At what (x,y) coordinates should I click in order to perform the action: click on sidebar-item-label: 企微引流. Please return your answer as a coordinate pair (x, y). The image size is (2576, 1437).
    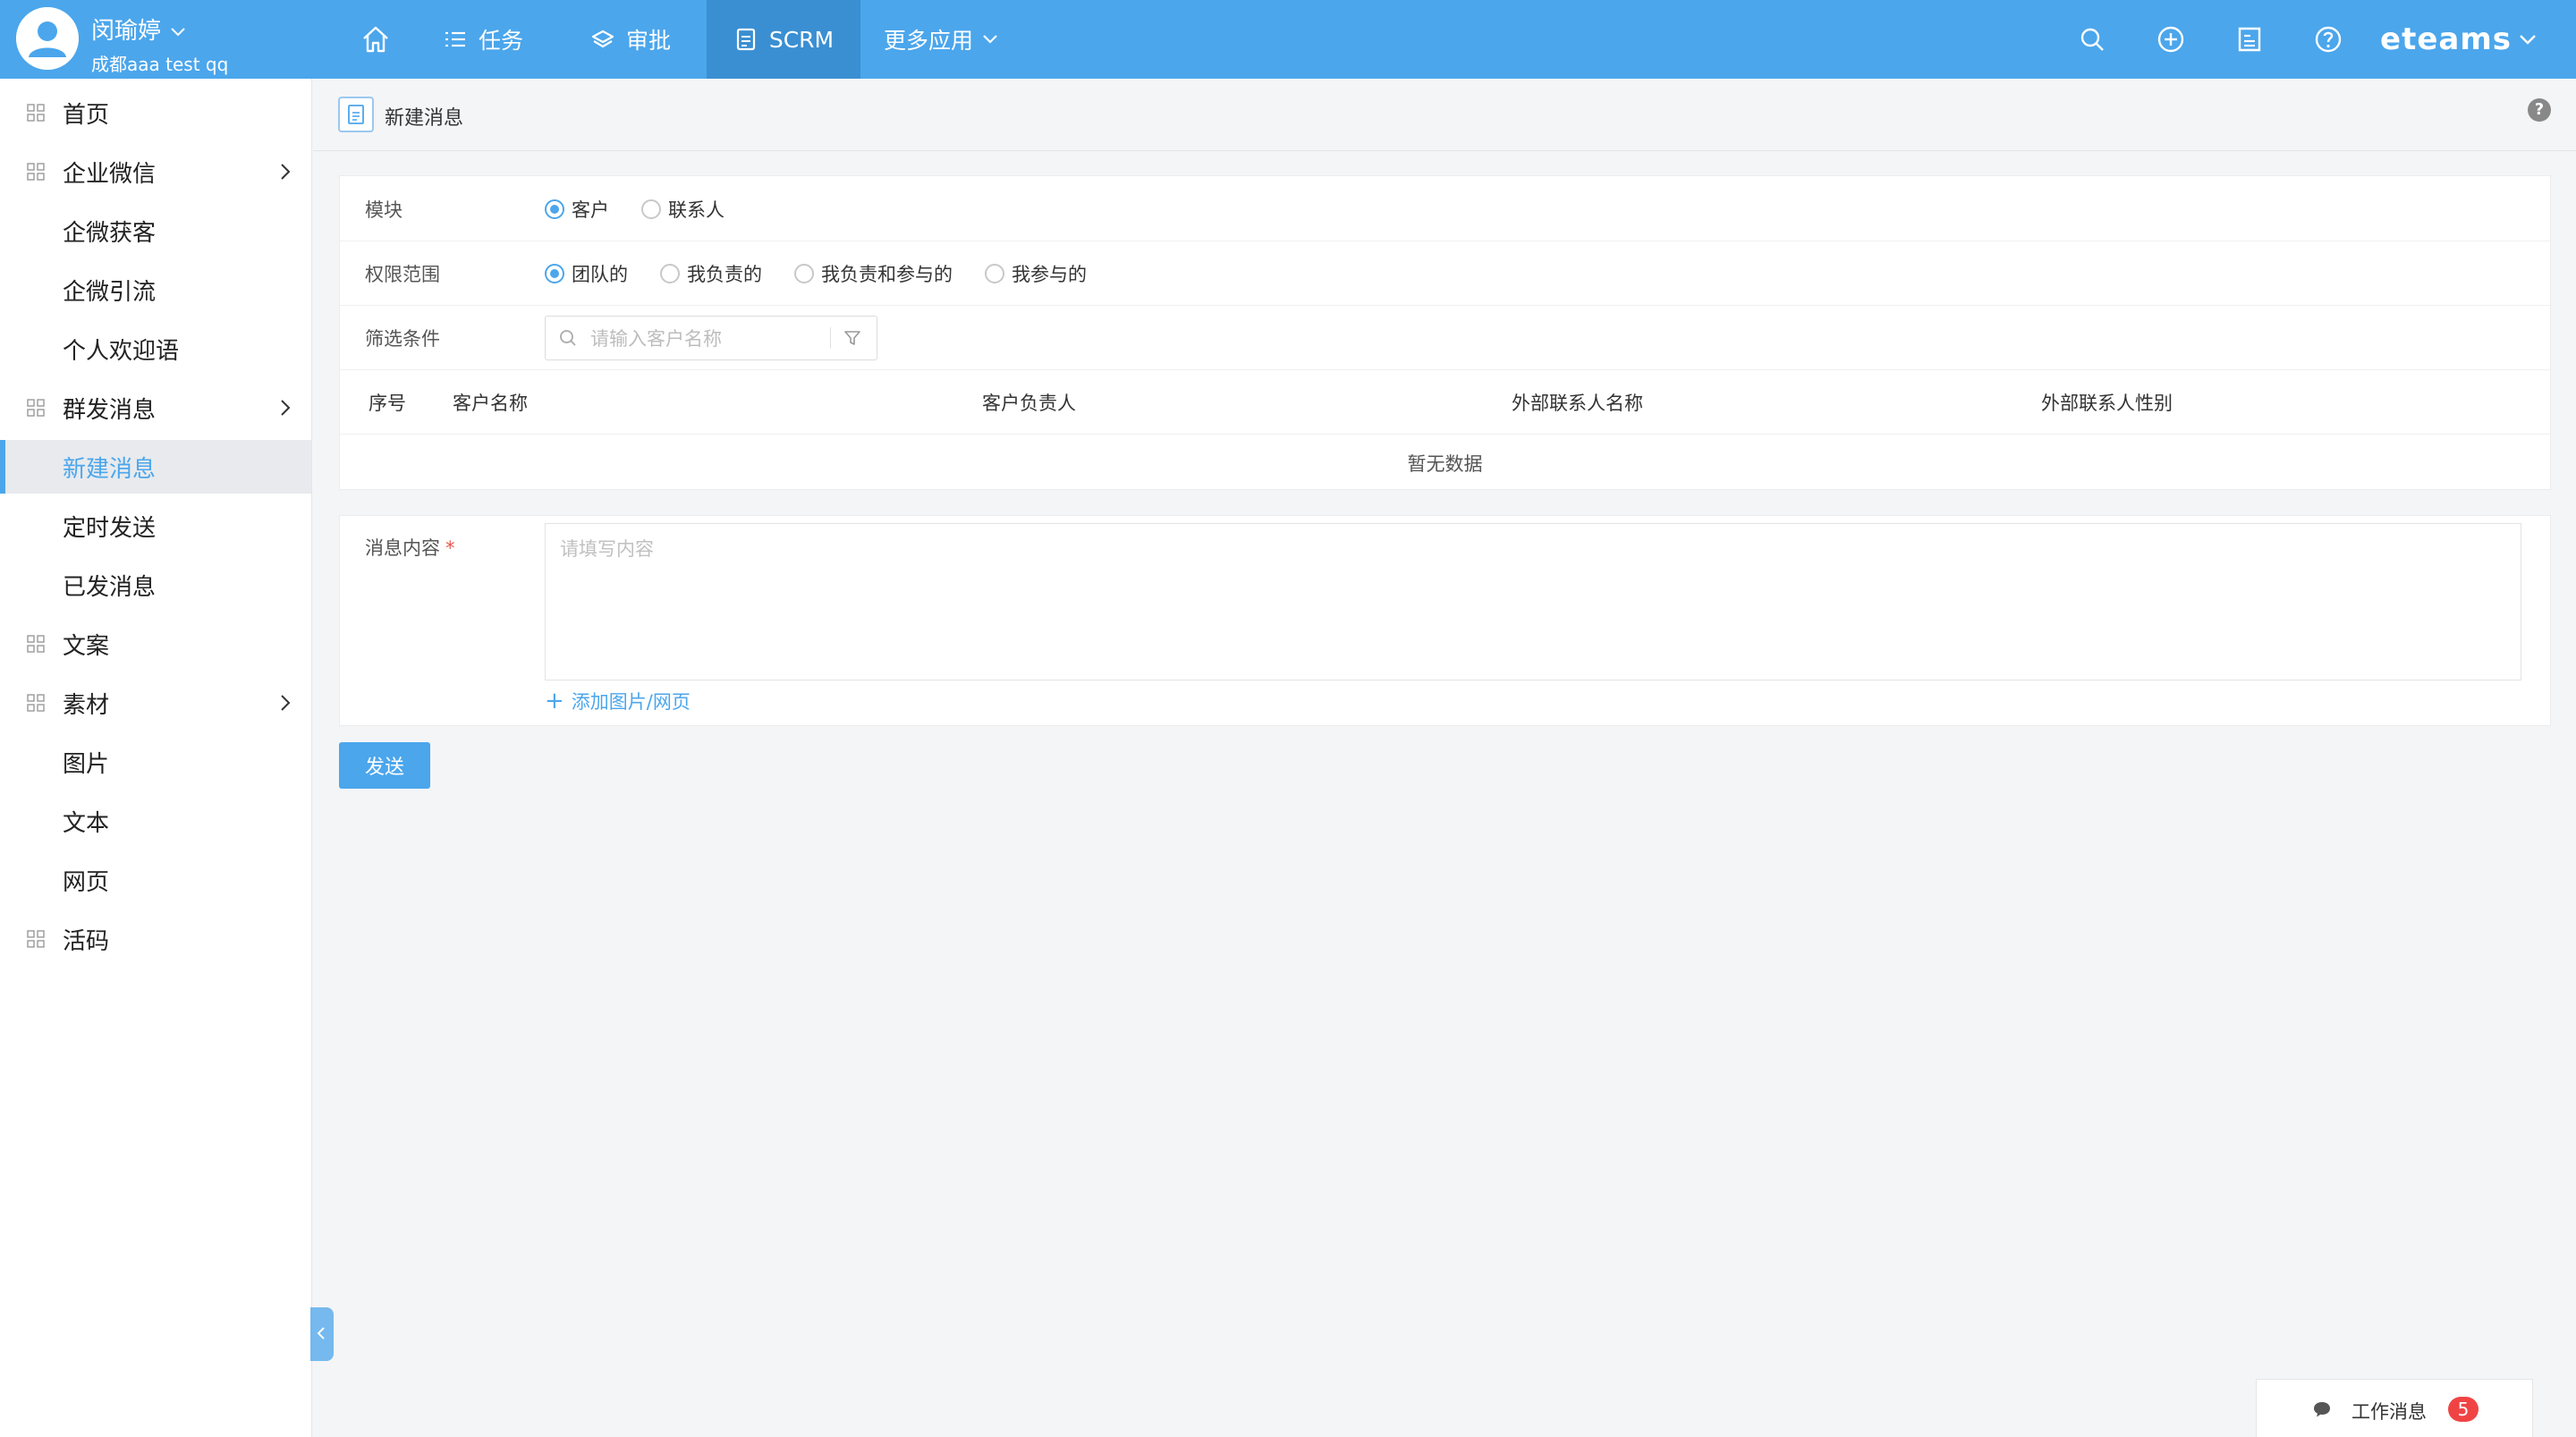
    Looking at the image, I should click on (110, 292).